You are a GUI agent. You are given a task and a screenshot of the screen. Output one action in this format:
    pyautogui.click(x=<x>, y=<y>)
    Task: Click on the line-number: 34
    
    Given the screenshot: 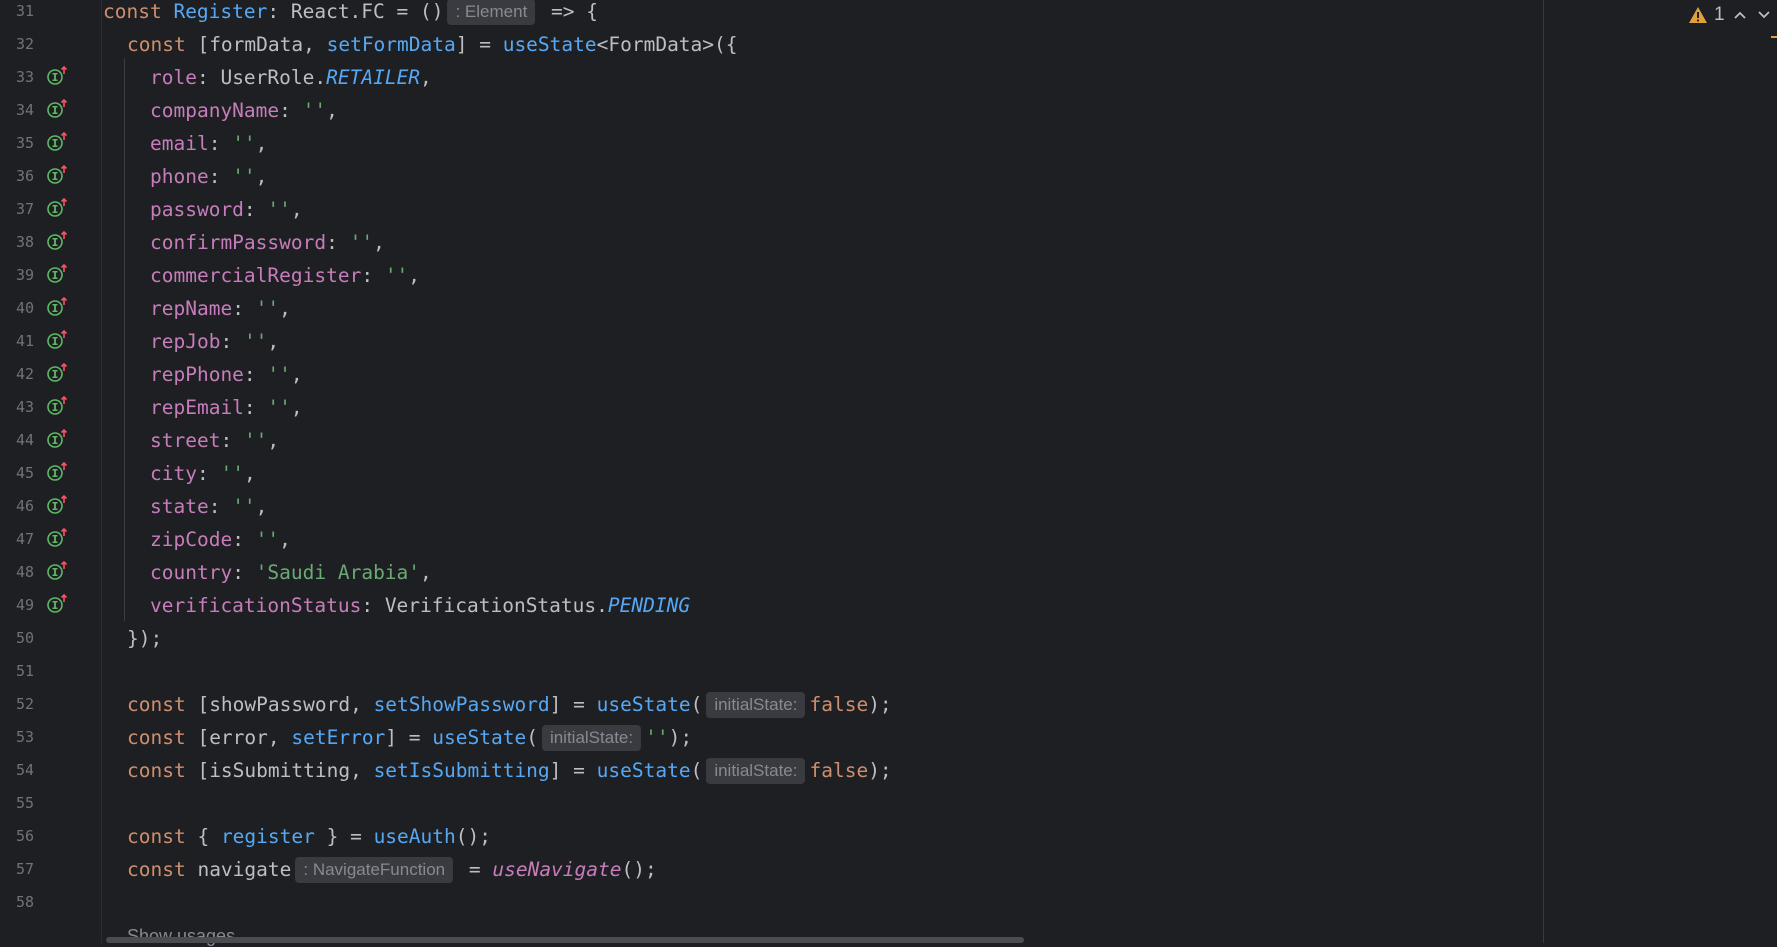 What is the action you would take?
    pyautogui.click(x=17, y=110)
    